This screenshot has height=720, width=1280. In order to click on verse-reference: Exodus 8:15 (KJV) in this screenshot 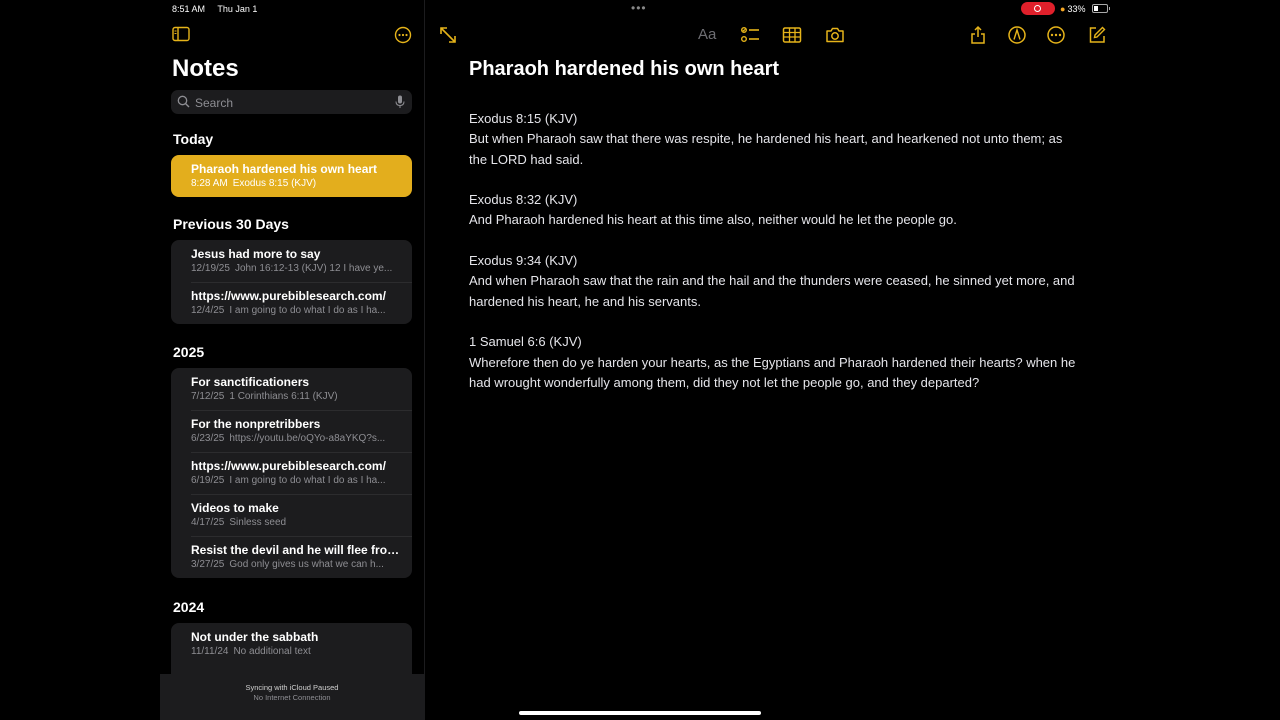, I will do `click(523, 118)`.